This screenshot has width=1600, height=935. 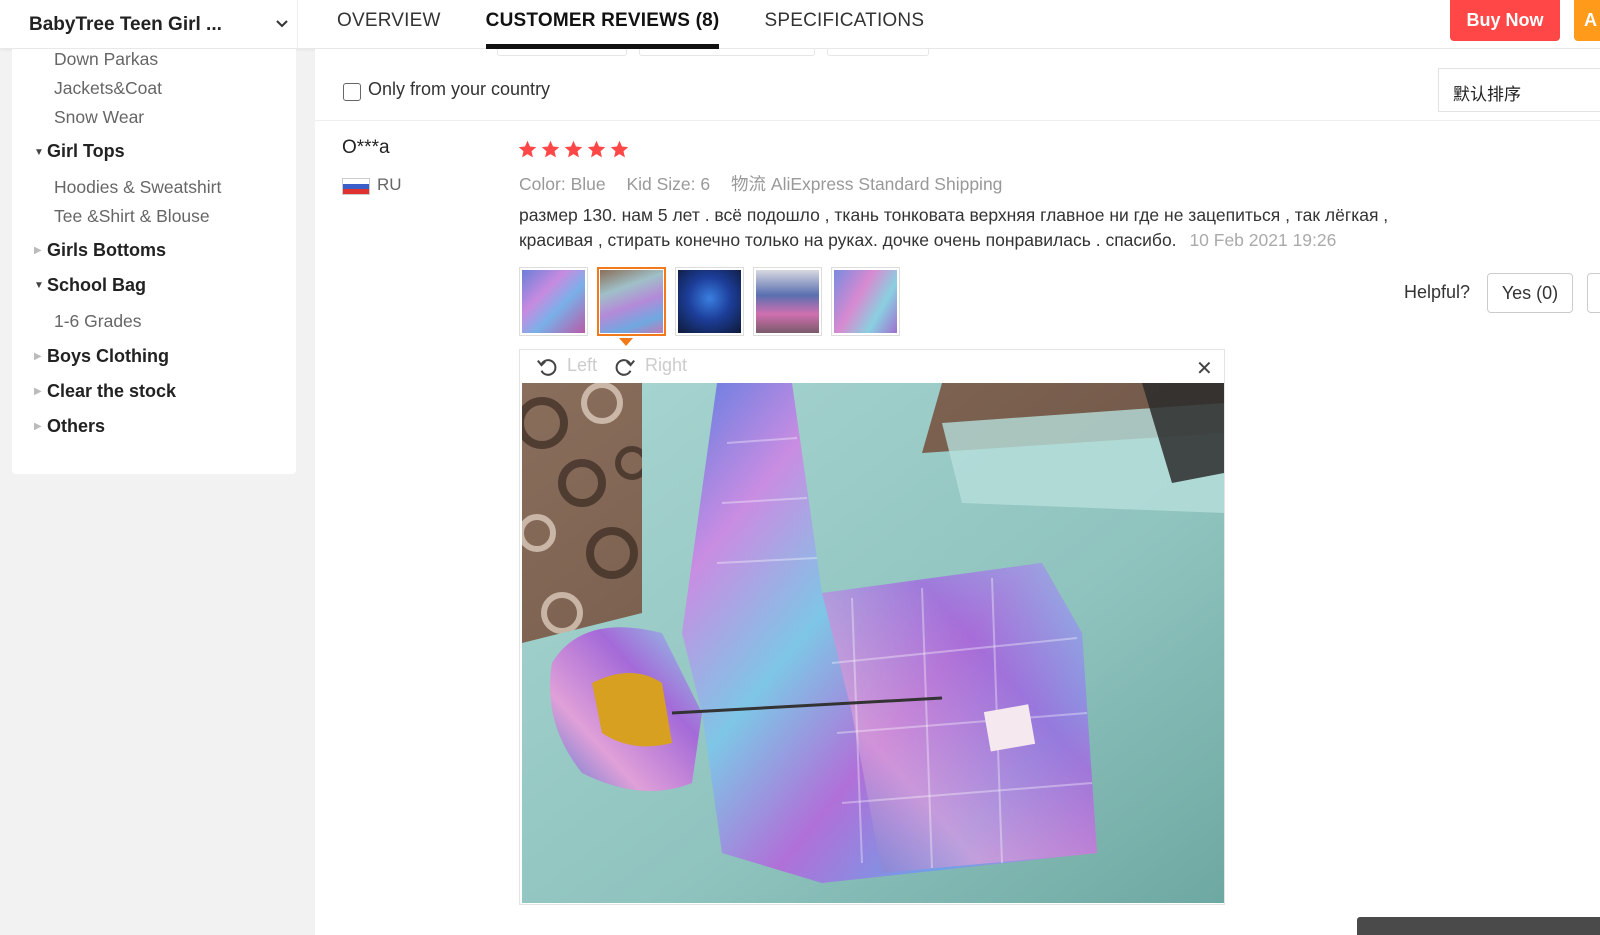 I want to click on sidebar-item-girl-tops: Girl Tops, so click(x=86, y=151).